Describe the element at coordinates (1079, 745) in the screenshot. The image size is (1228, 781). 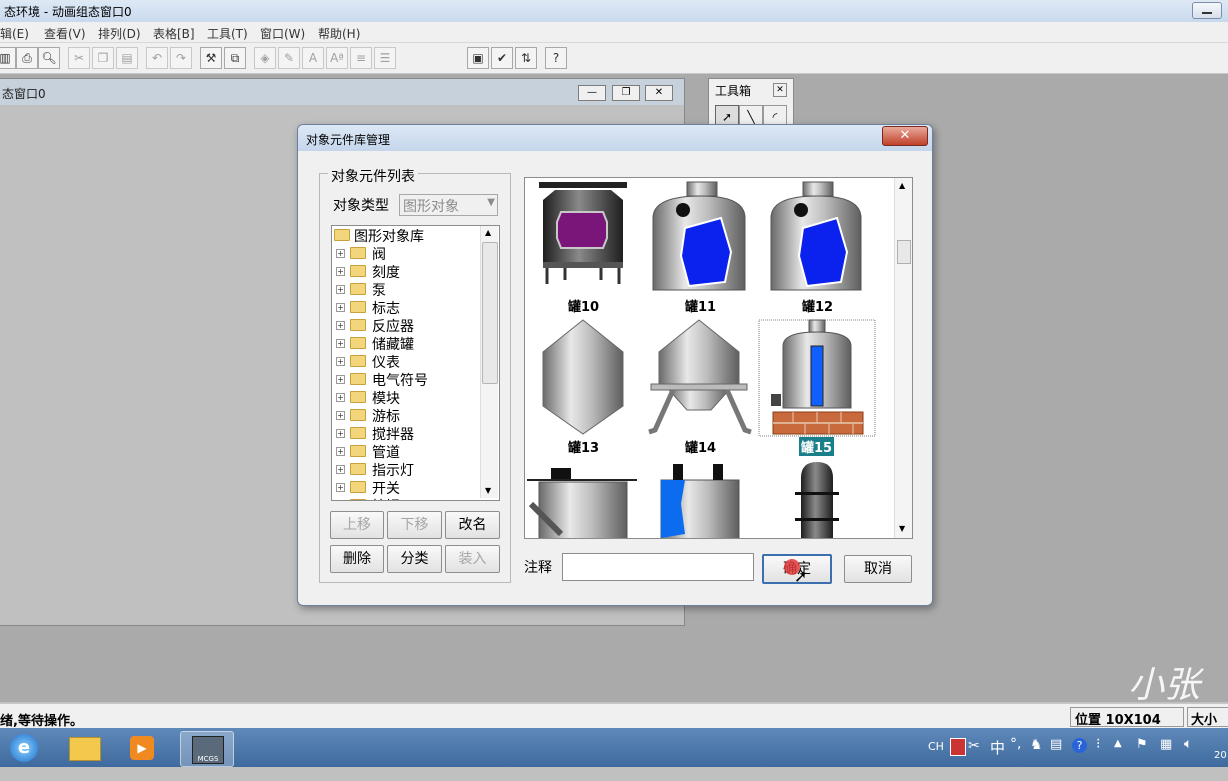
I see `ime-help-icon: ?` at that location.